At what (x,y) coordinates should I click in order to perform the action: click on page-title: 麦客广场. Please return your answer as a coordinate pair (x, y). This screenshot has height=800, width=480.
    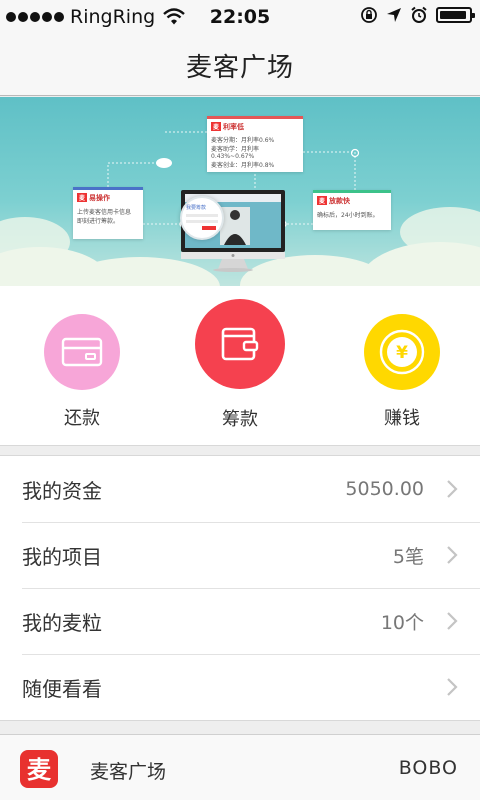
    Looking at the image, I should click on (239, 68).